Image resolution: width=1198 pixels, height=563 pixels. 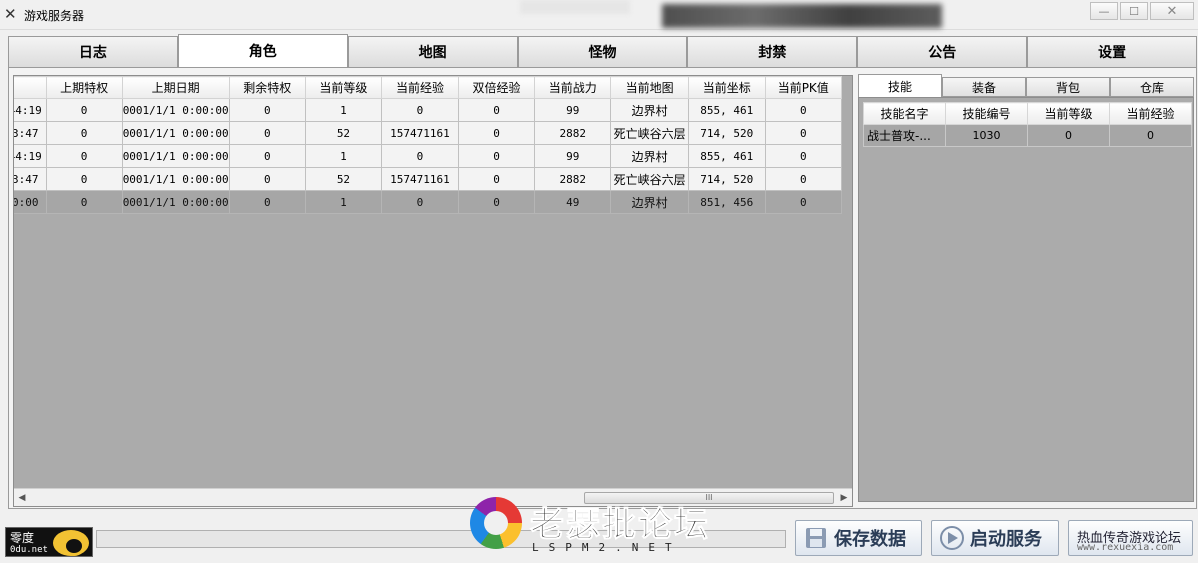 I want to click on scroll-left-arrow-icon: ◀, so click(x=22, y=498).